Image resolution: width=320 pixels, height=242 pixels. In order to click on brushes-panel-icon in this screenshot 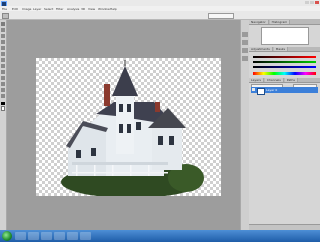, I will do `click(245, 50)`.